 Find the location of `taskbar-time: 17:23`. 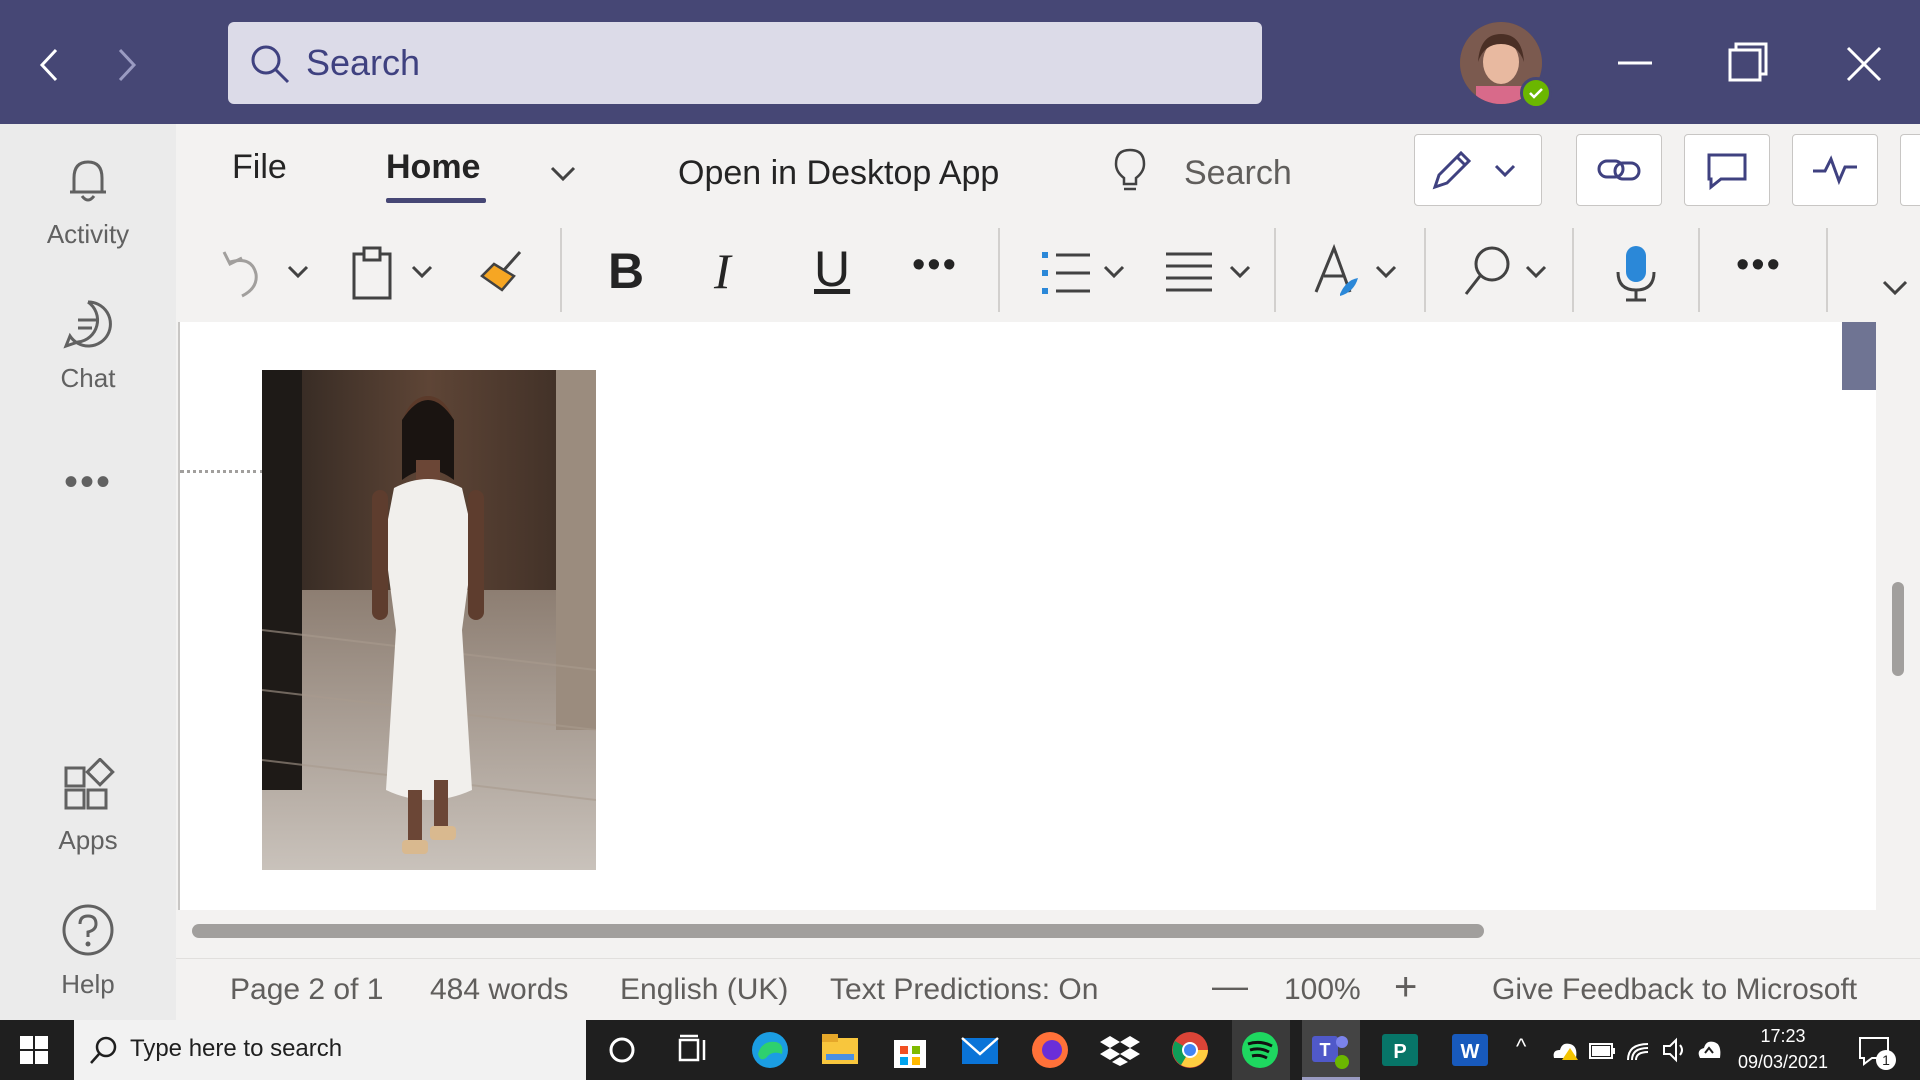

taskbar-time: 17:23 is located at coordinates (1783, 1036).